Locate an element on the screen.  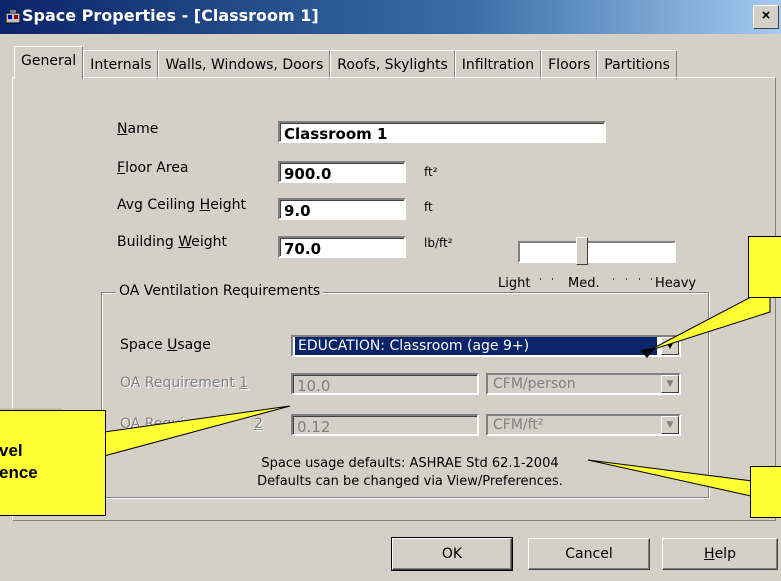
space-usage-label: Space Usage is located at coordinates (165, 345).